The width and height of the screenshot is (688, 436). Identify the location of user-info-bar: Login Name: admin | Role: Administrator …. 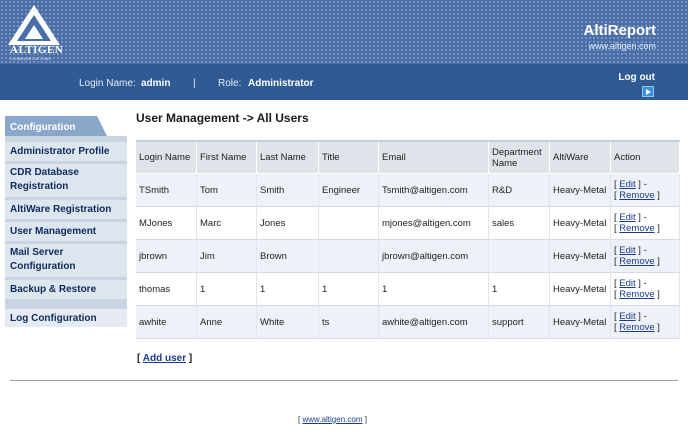
(344, 82).